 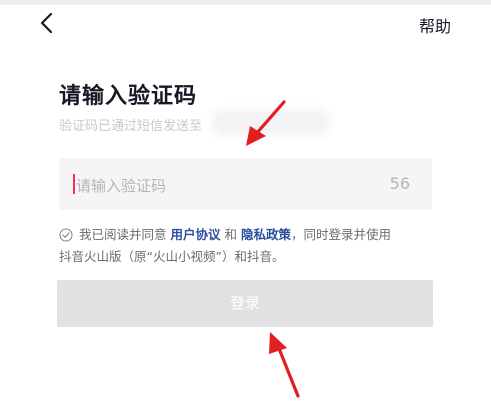 I want to click on user-agreement-link: 用户协议, so click(x=196, y=234).